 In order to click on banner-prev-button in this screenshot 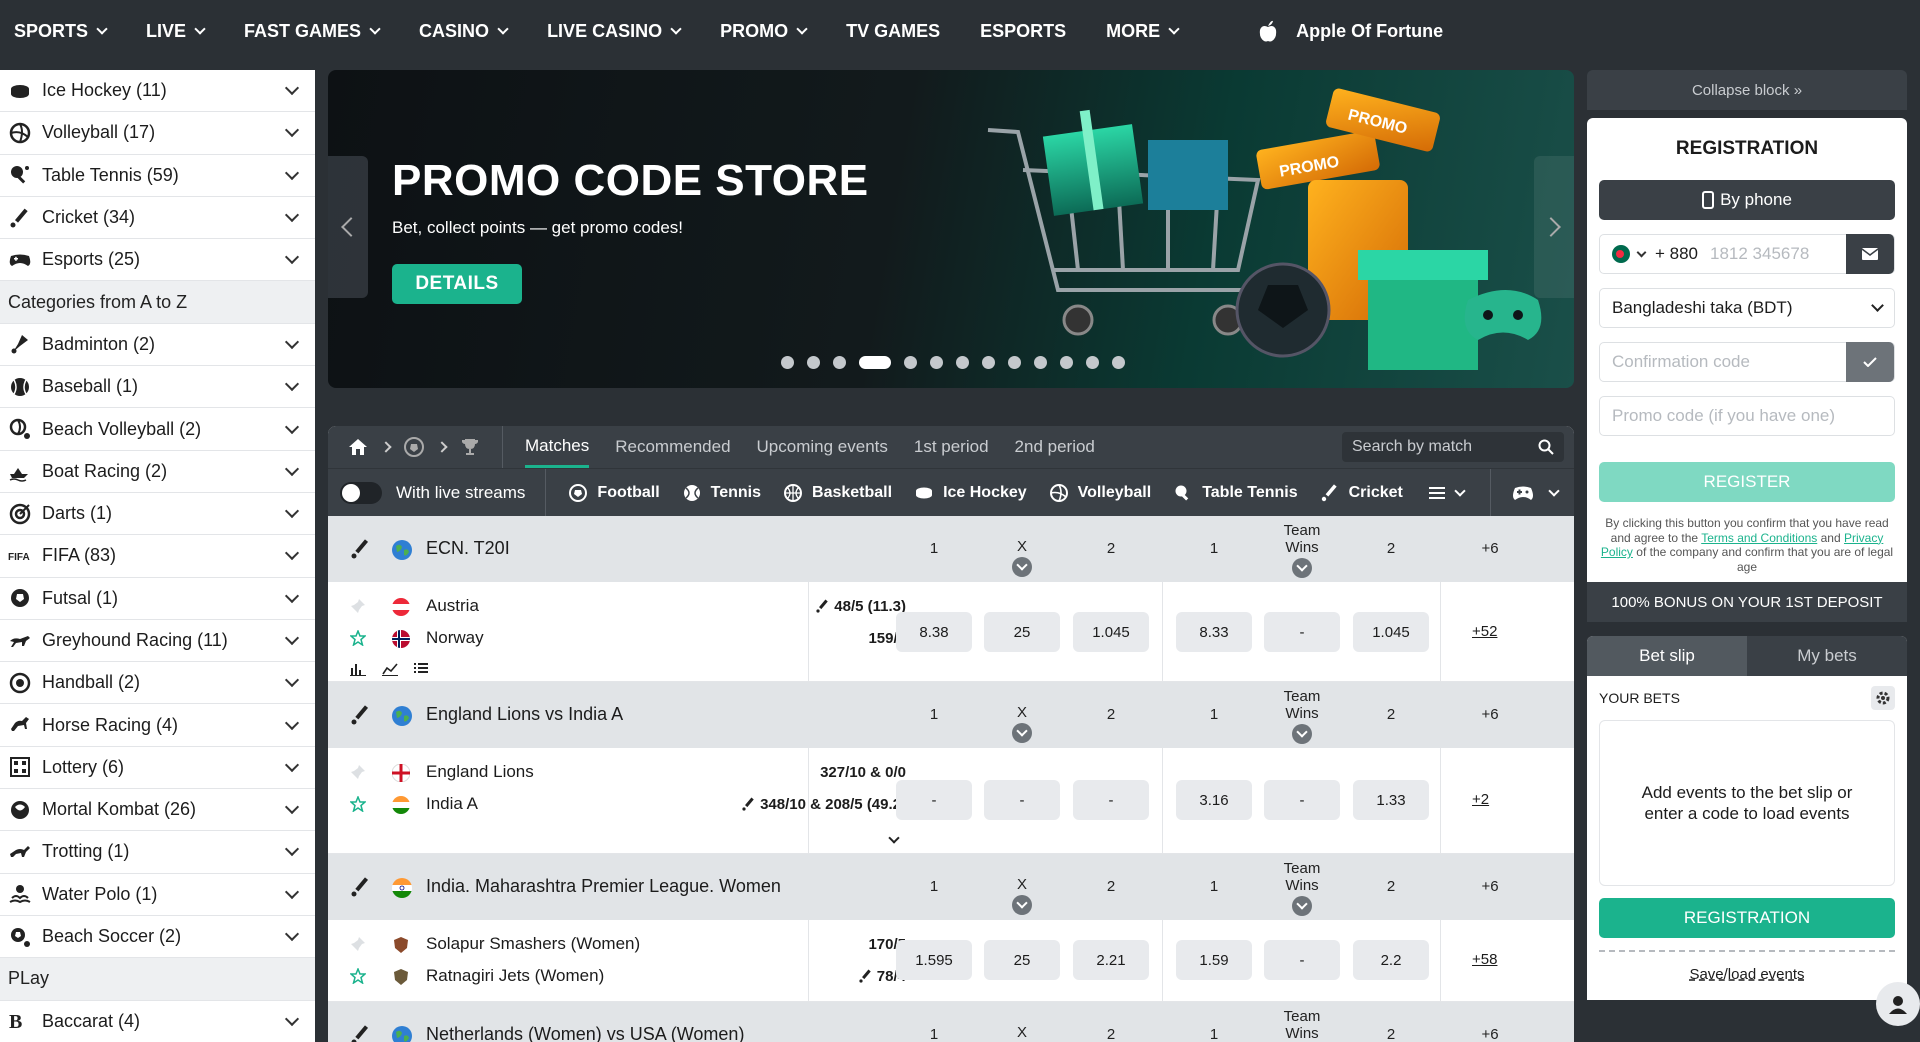, I will do `click(348, 227)`.